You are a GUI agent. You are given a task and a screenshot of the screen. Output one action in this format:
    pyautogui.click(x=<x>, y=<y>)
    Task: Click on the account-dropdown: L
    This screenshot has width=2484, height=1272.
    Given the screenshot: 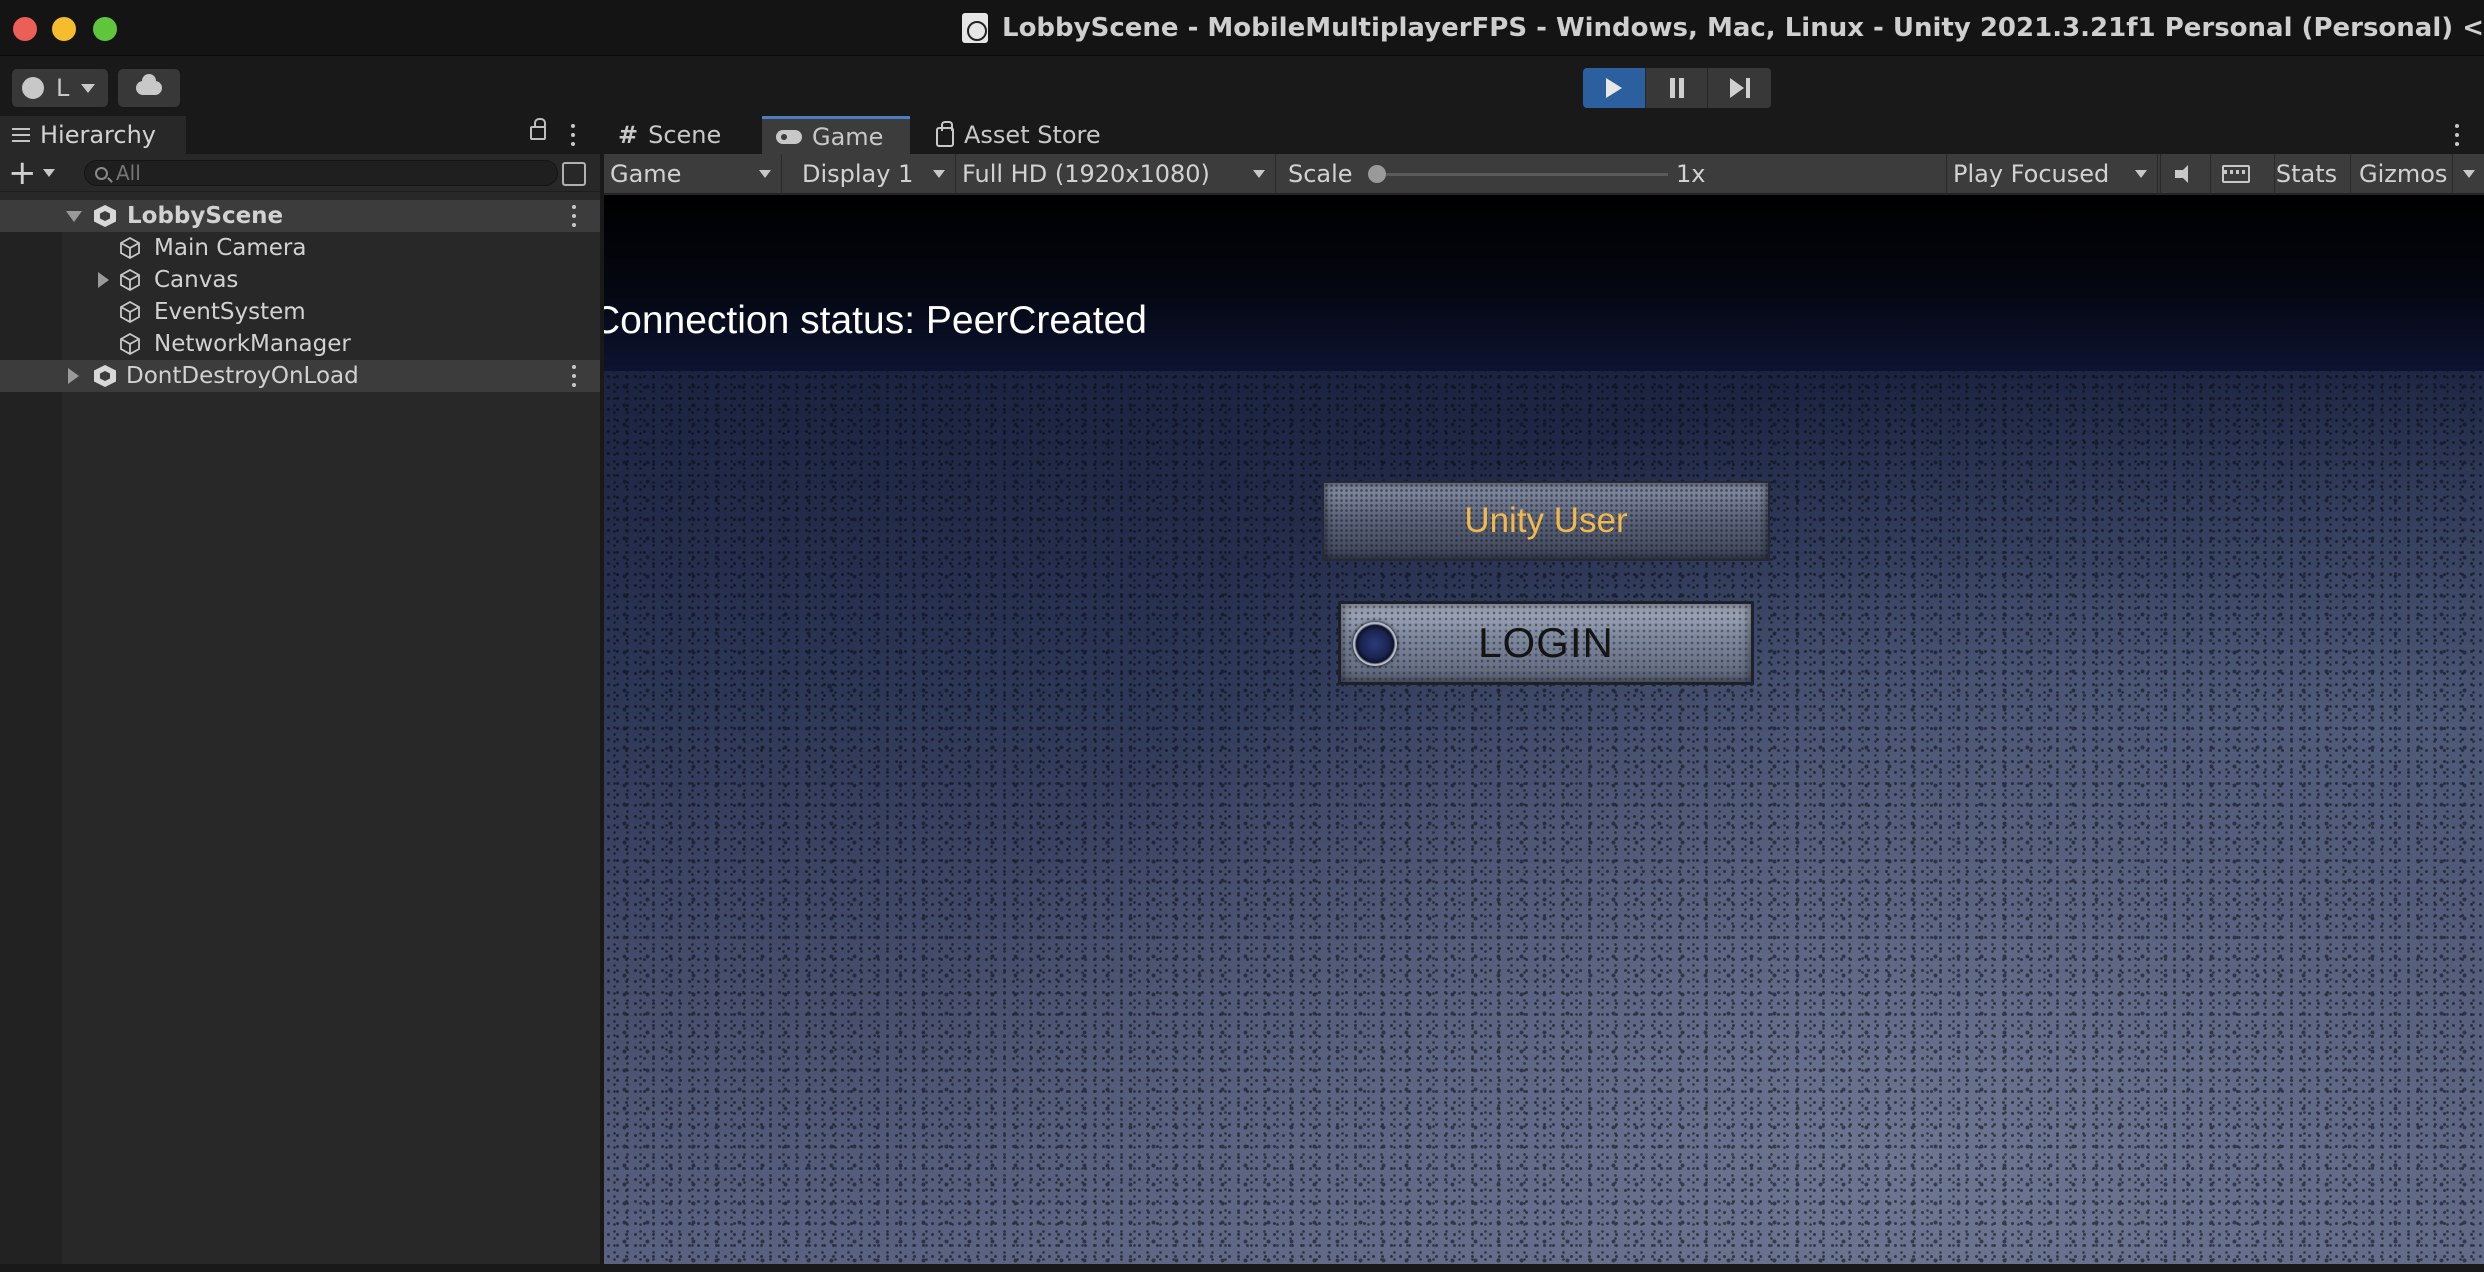 What is the action you would take?
    pyautogui.click(x=60, y=88)
    